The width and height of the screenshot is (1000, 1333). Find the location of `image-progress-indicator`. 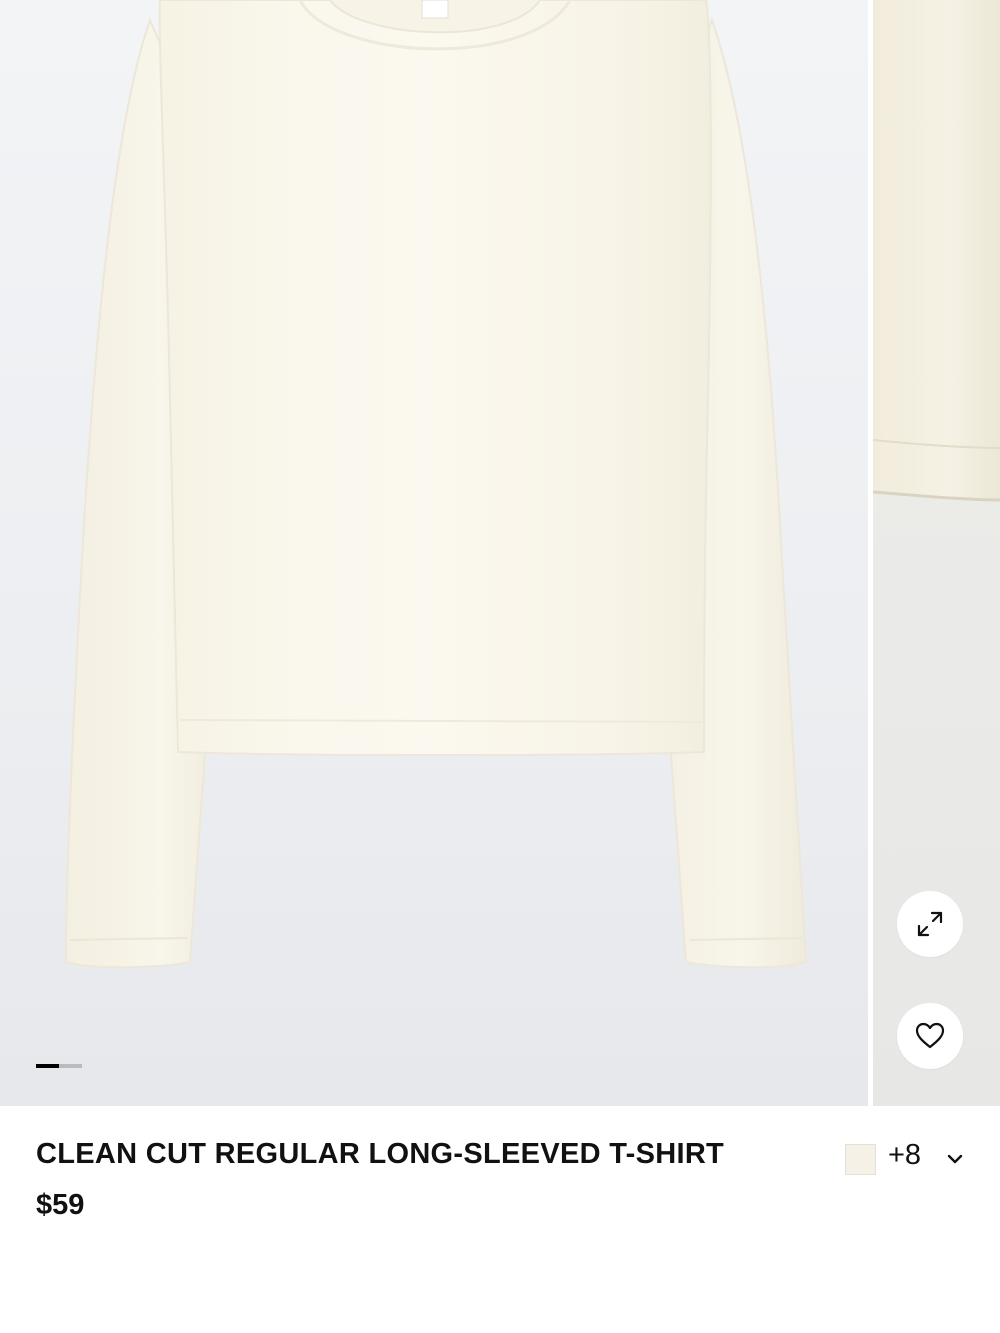

image-progress-indicator is located at coordinates (59, 1066).